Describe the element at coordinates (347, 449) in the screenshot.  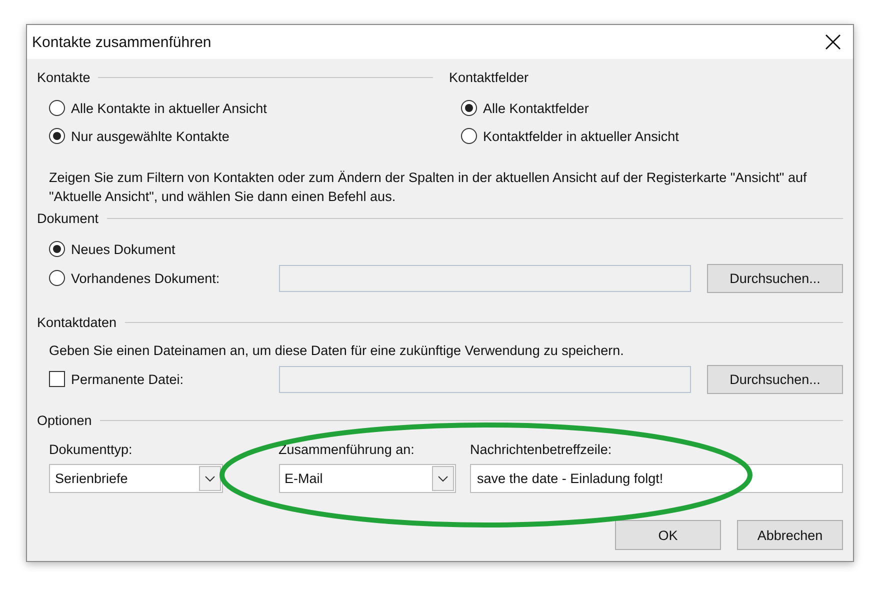
I see `field-label: Zusammenführung an:` at that location.